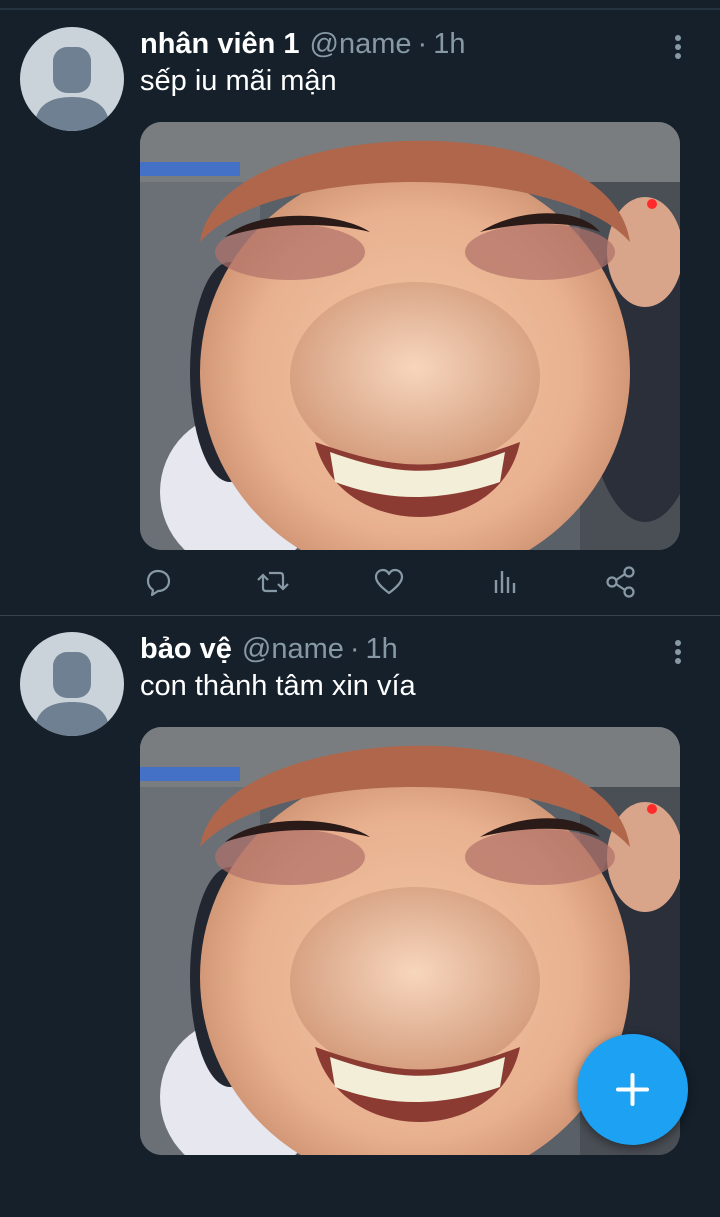 Image resolution: width=720 pixels, height=1217 pixels. Describe the element at coordinates (278, 686) in the screenshot. I see `tweet-text: con thành tâm xin vía` at that location.